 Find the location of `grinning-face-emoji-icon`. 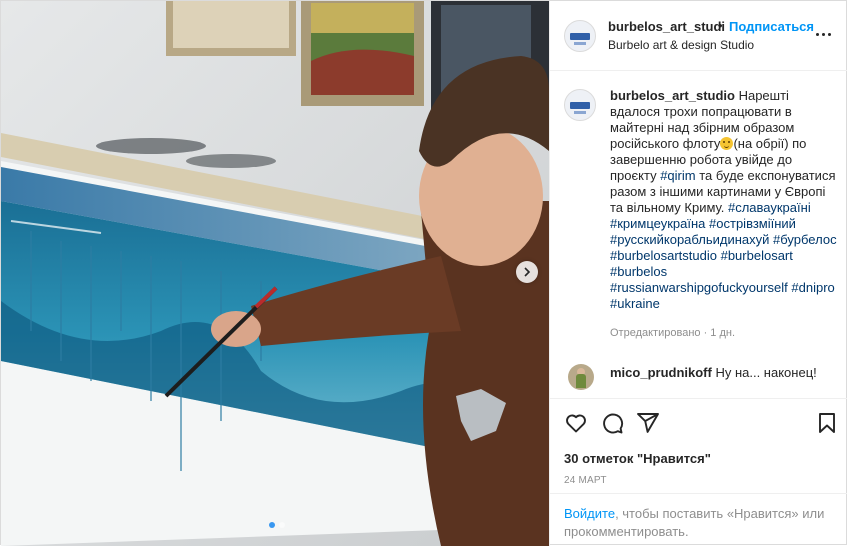

grinning-face-emoji-icon is located at coordinates (727, 143).